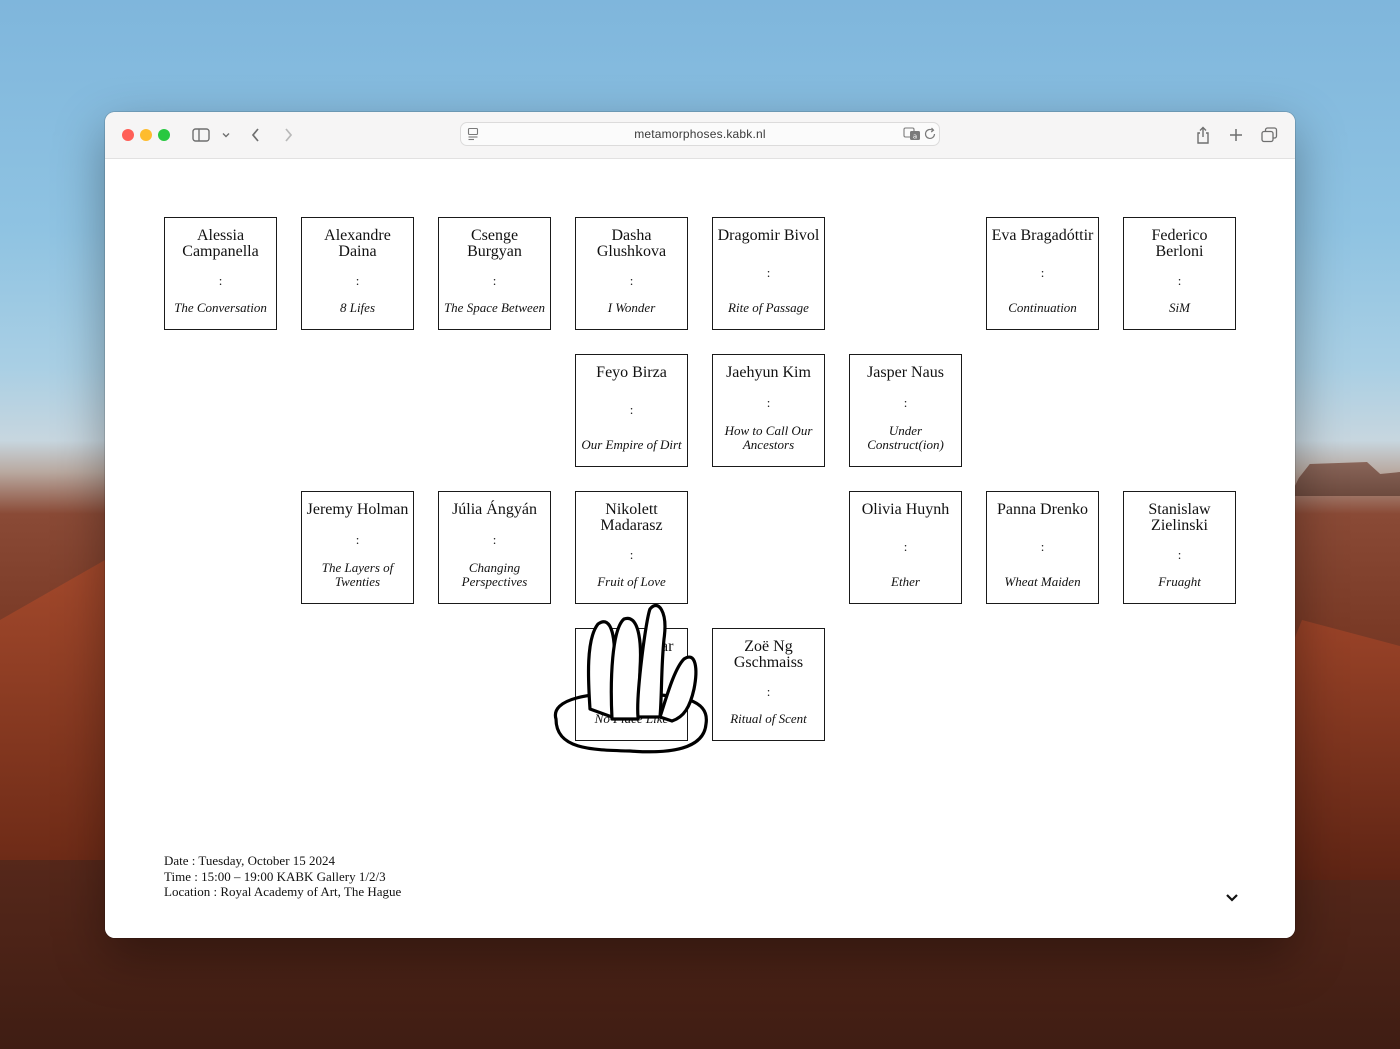 This screenshot has width=1400, height=1049. I want to click on chevron-right-icon, so click(289, 135).